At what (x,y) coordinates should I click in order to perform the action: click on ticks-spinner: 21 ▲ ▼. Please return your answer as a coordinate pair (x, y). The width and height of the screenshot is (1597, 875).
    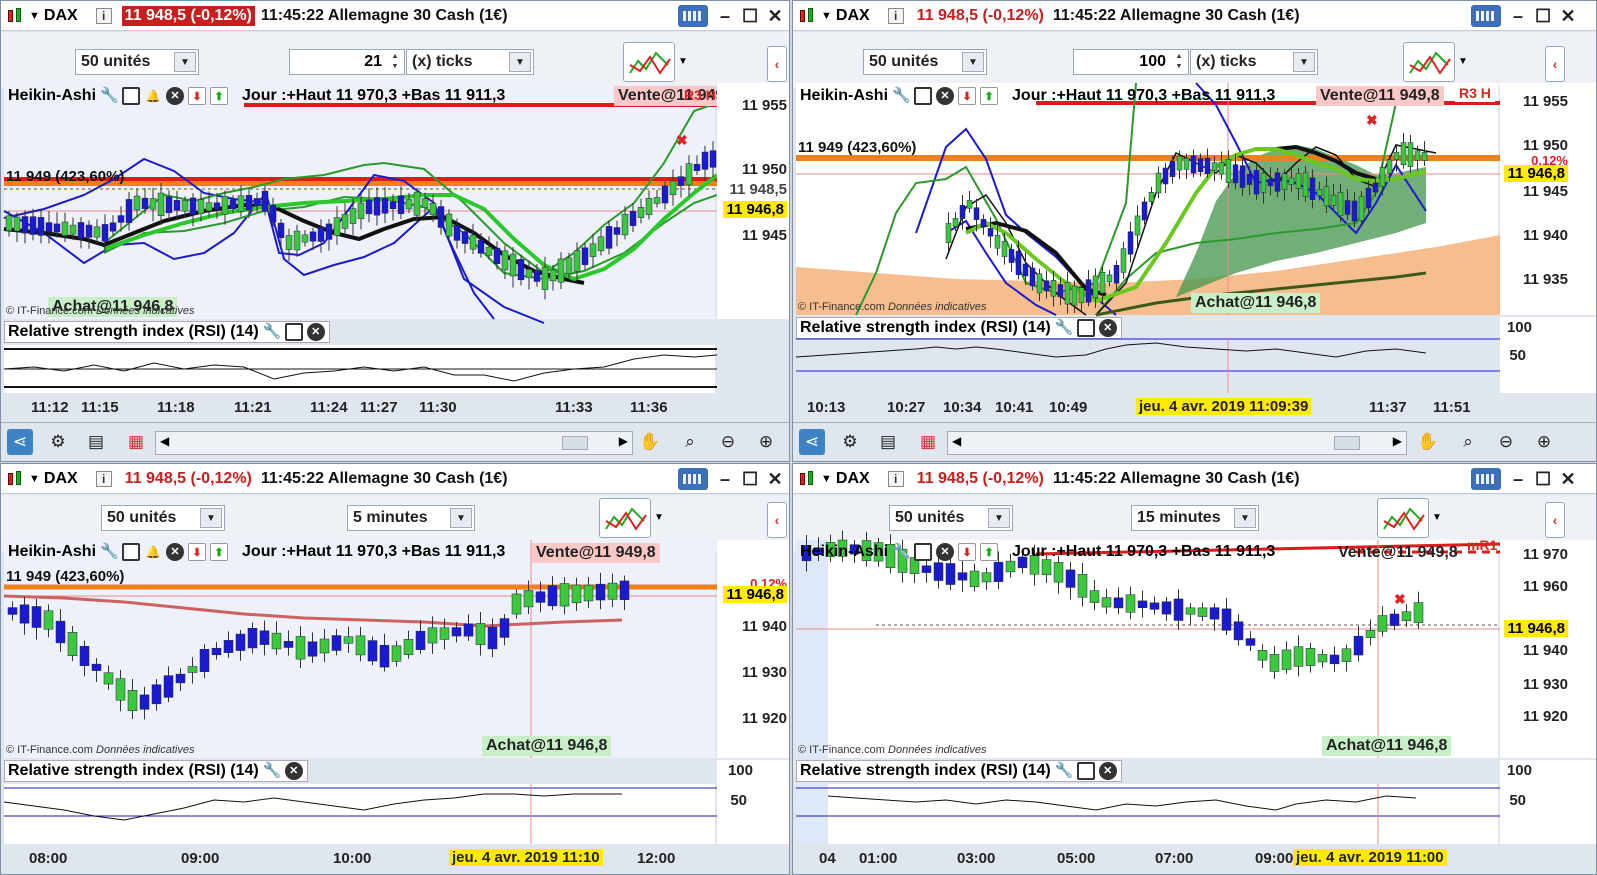
    Looking at the image, I should click on (347, 62).